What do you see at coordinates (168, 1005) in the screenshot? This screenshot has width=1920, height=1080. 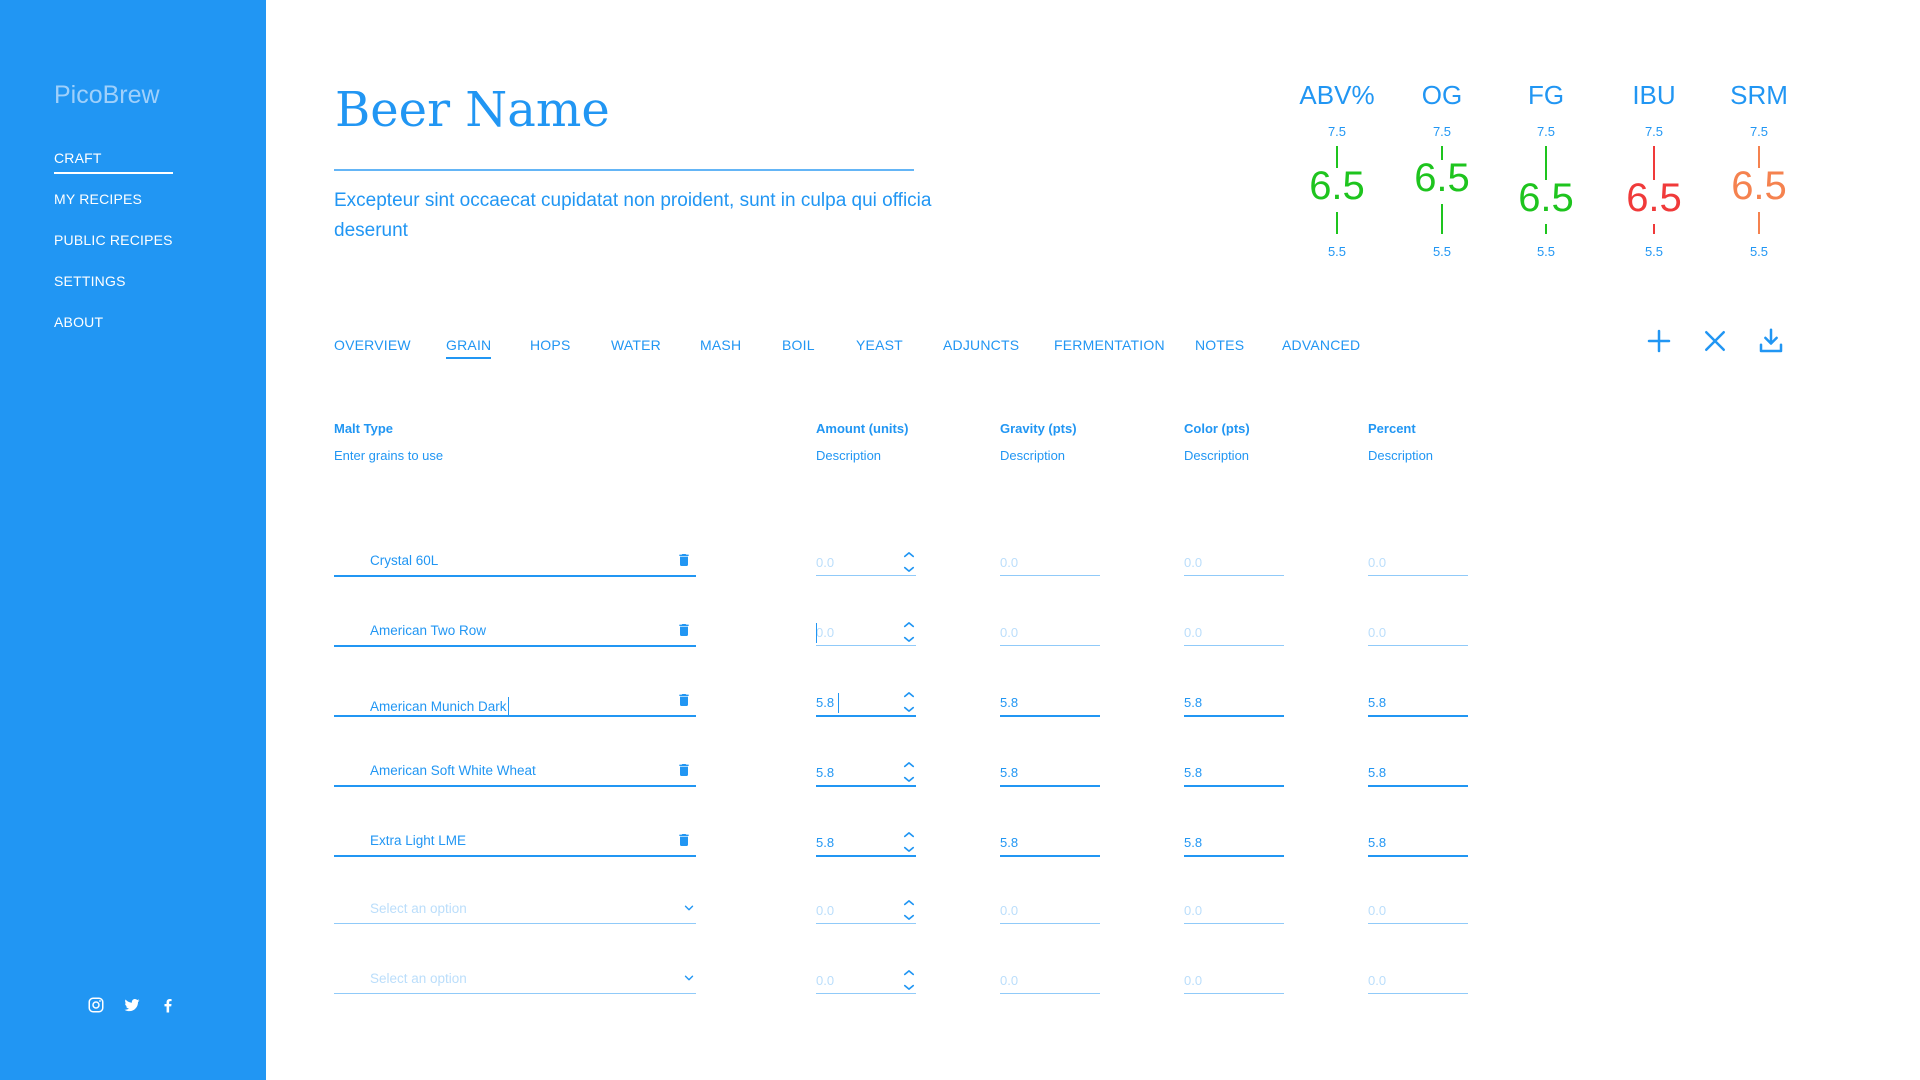 I see `facebook-icon` at bounding box center [168, 1005].